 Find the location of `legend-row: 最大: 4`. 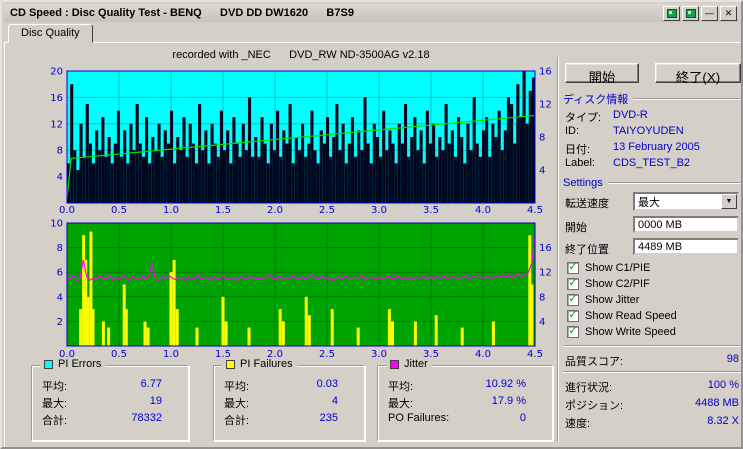

legend-row: 最大: 4 is located at coordinates (281, 402).